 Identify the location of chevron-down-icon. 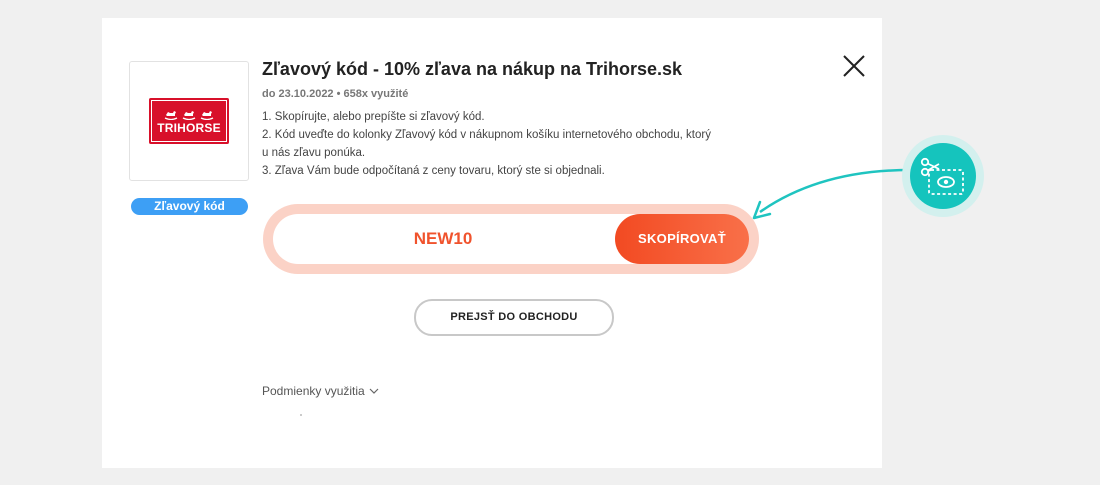
(374, 391).